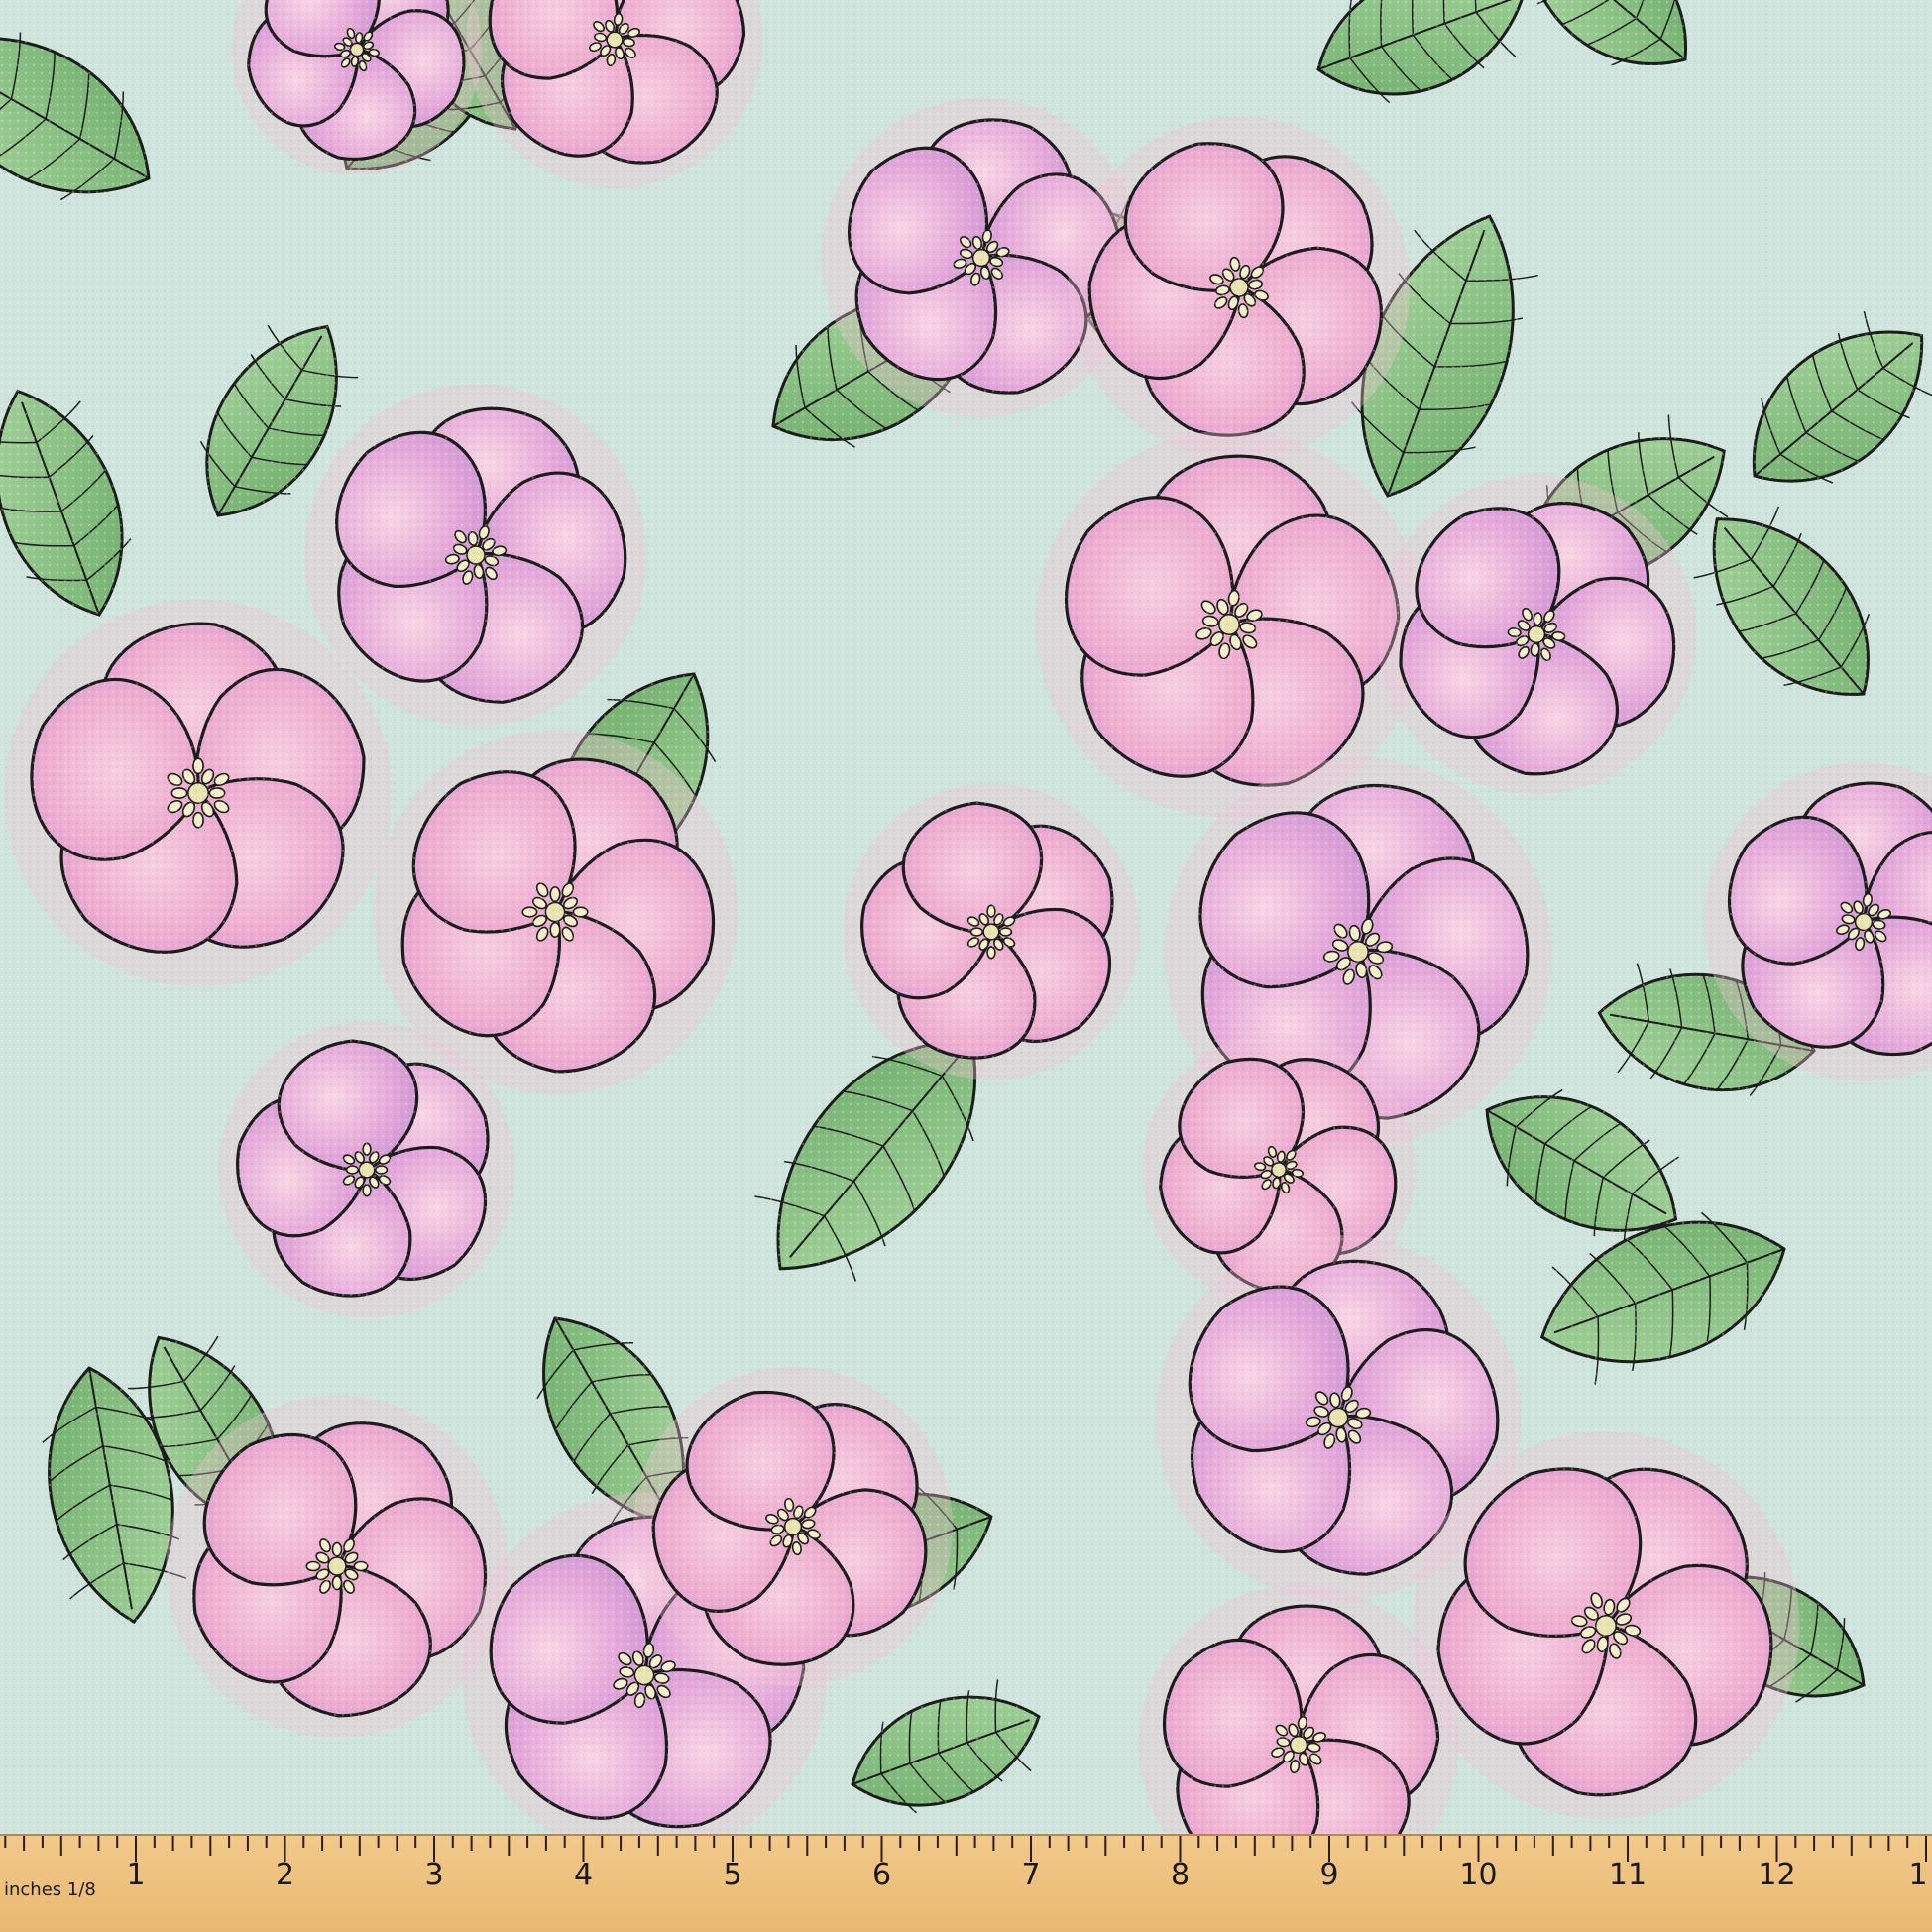  What do you see at coordinates (1628, 1875) in the screenshot?
I see `ruler-number: 11` at bounding box center [1628, 1875].